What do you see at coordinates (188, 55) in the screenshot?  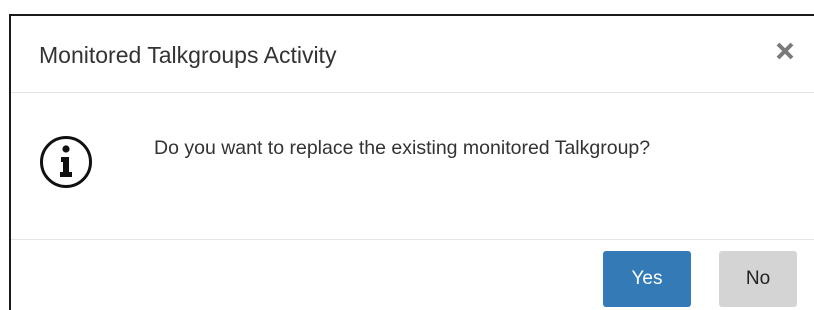 I see `dialog-title: Monitored Talkgroups Activity` at bounding box center [188, 55].